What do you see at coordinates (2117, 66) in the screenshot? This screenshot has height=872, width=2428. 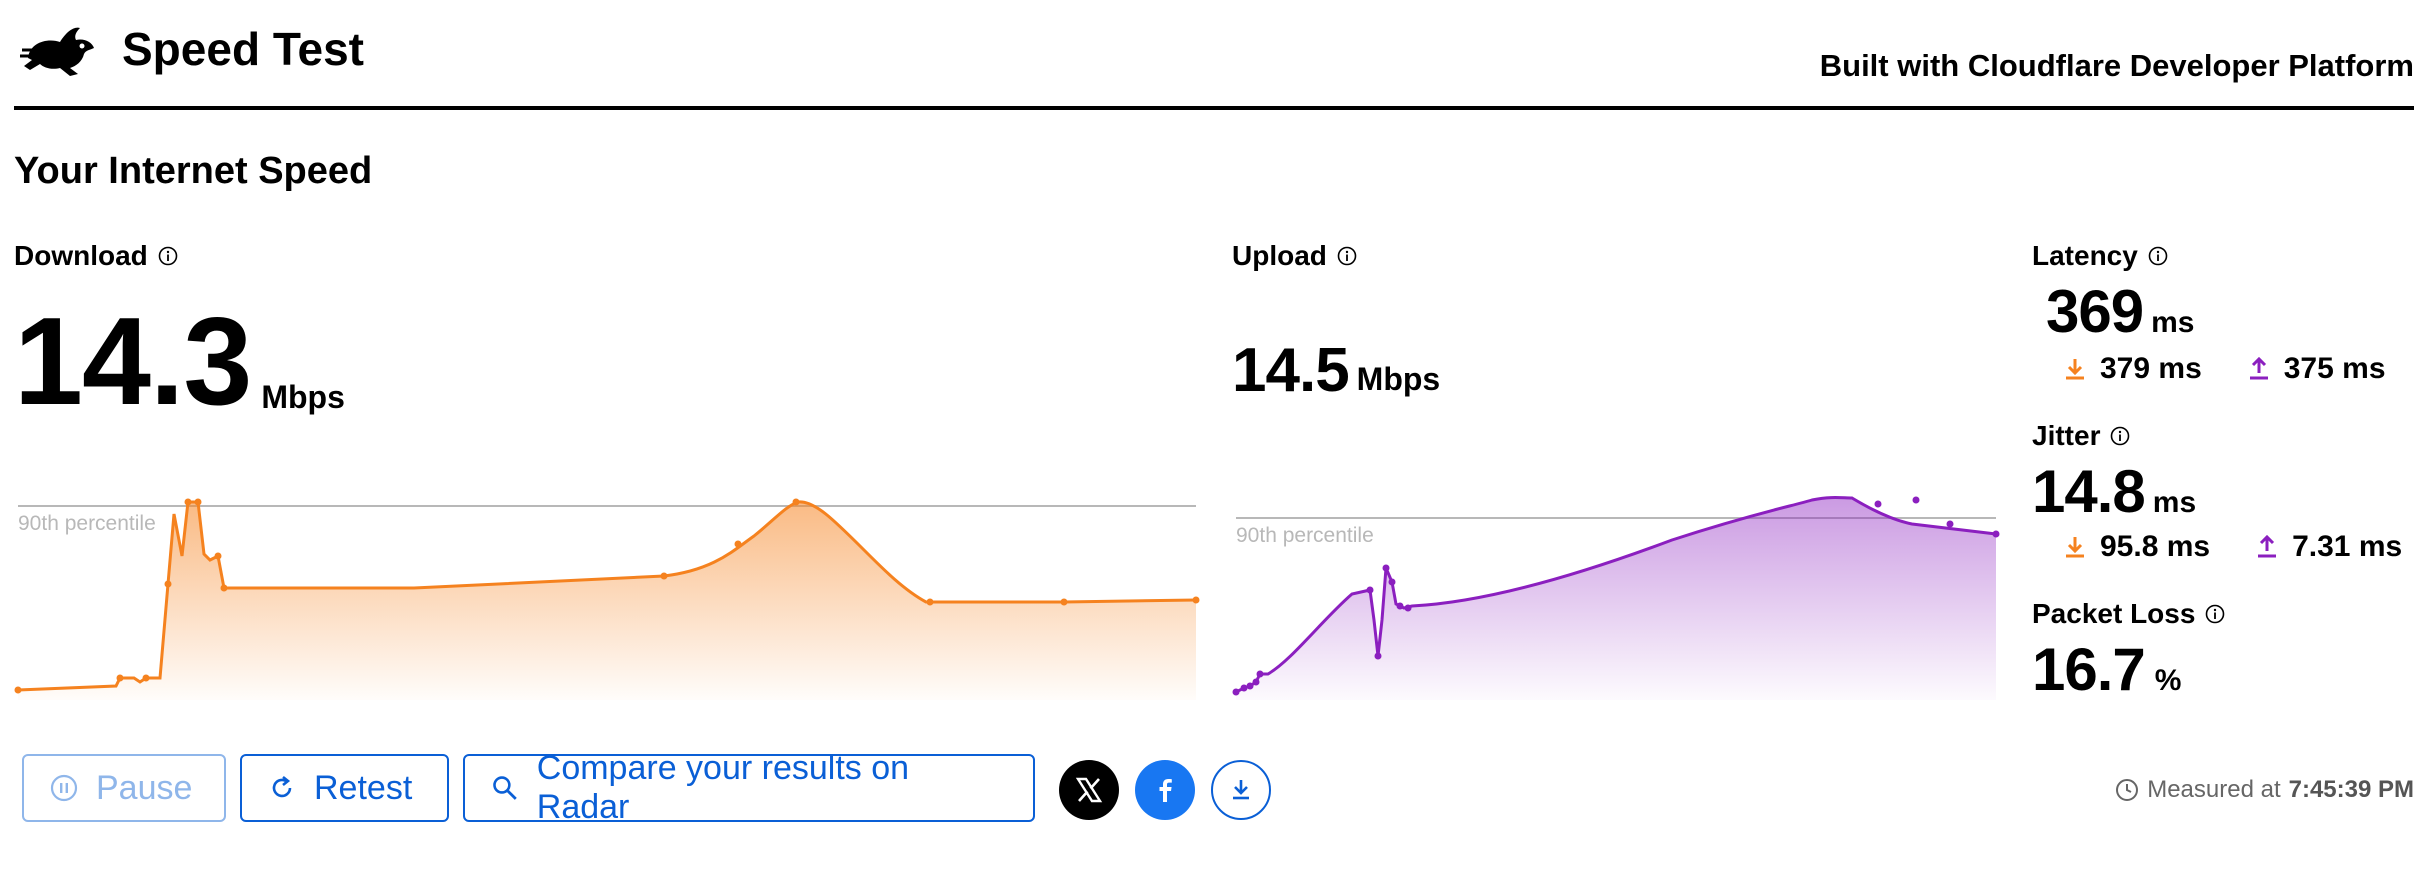 I see `built-with-link: Built with Cloudflare Developer Platform` at bounding box center [2117, 66].